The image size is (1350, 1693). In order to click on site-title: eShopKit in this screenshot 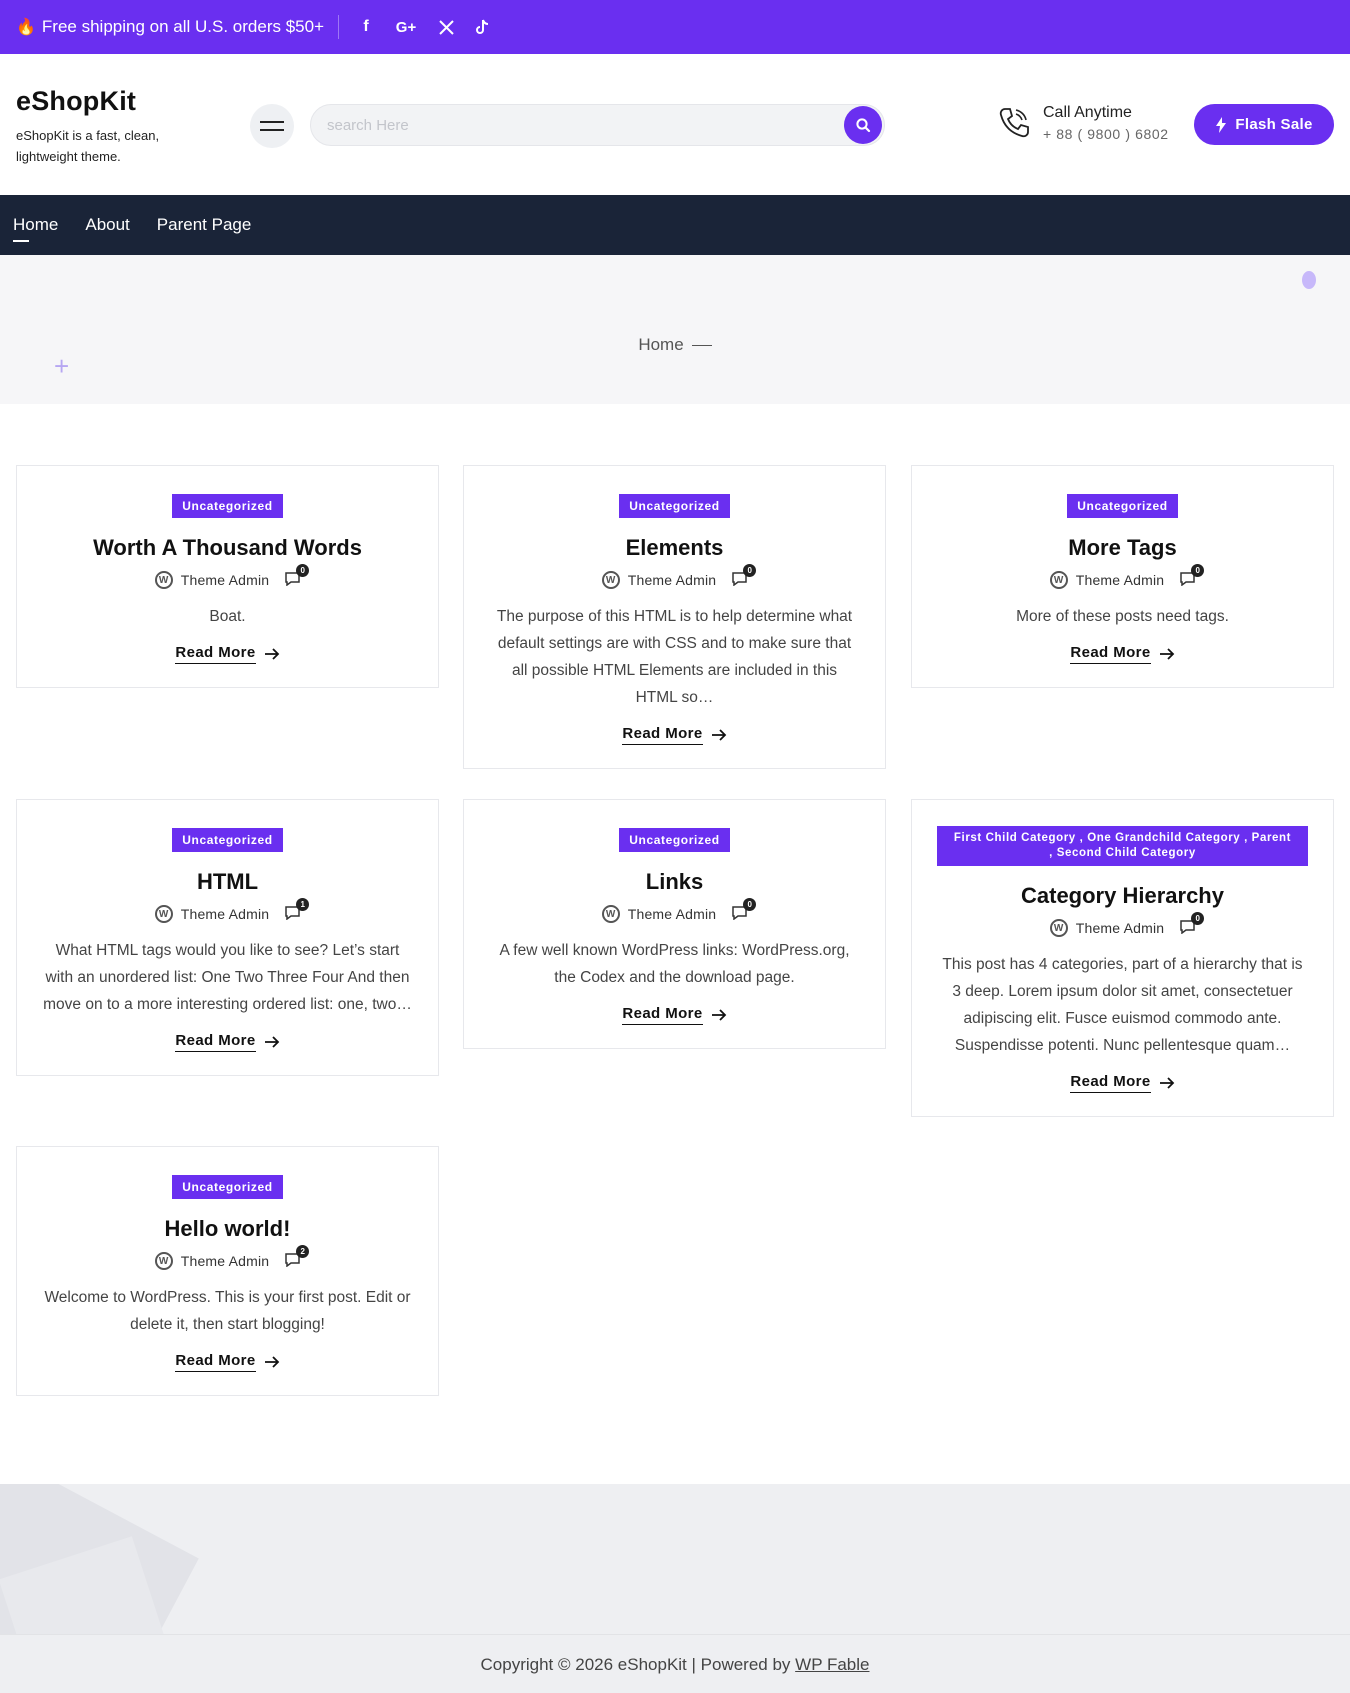, I will do `click(101, 101)`.